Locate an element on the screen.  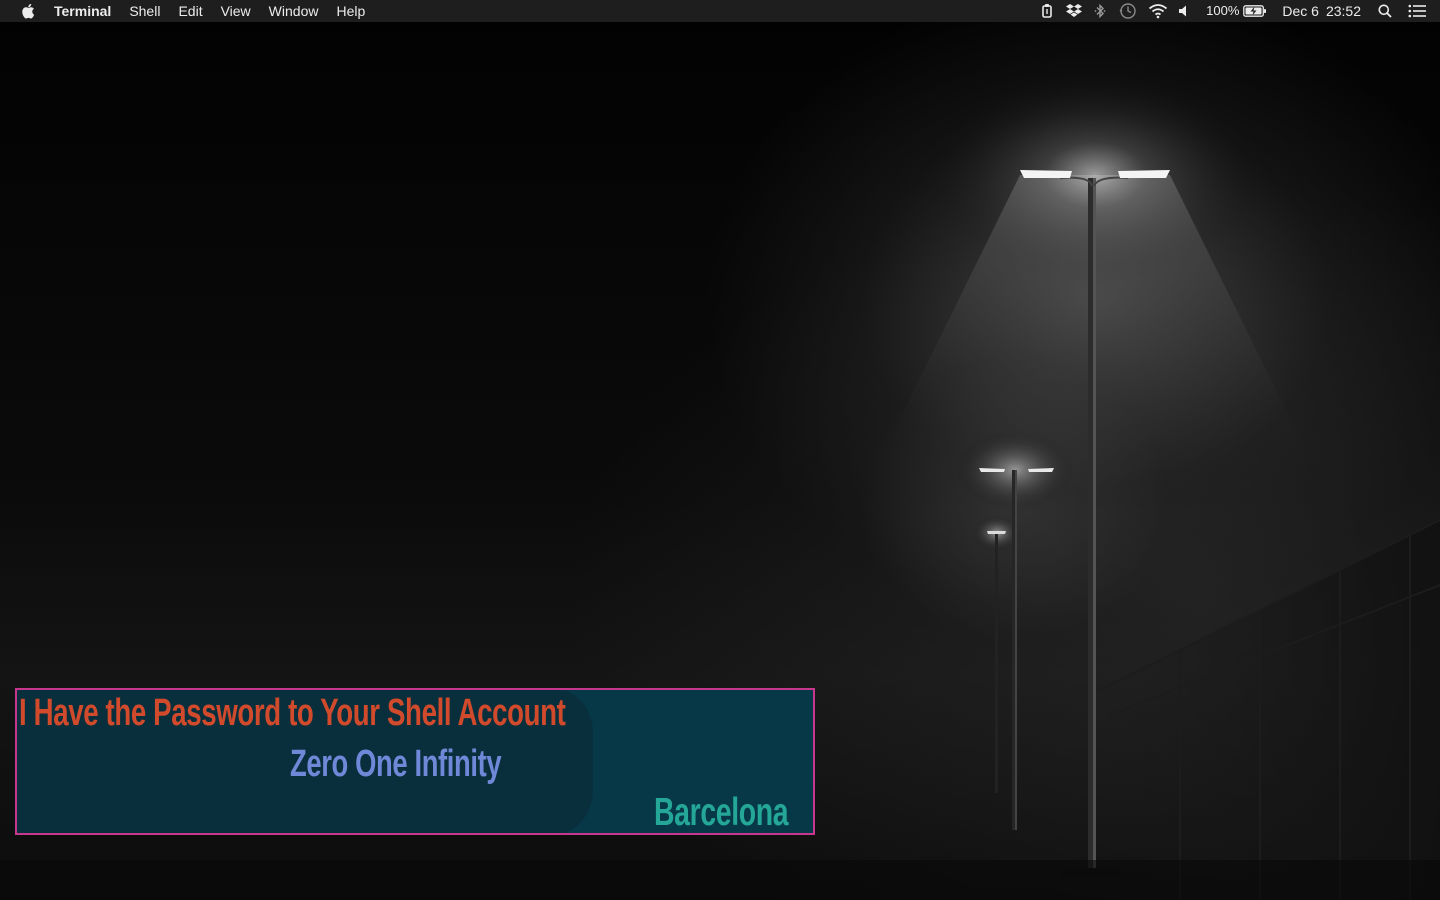
spotlight-search-icon is located at coordinates (1385, 11).